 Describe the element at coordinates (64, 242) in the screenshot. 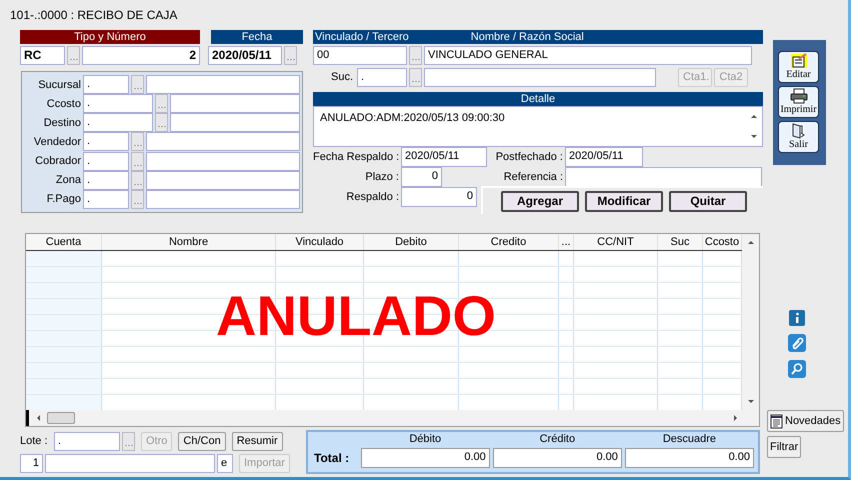

I see `column-header: Cuenta` at that location.